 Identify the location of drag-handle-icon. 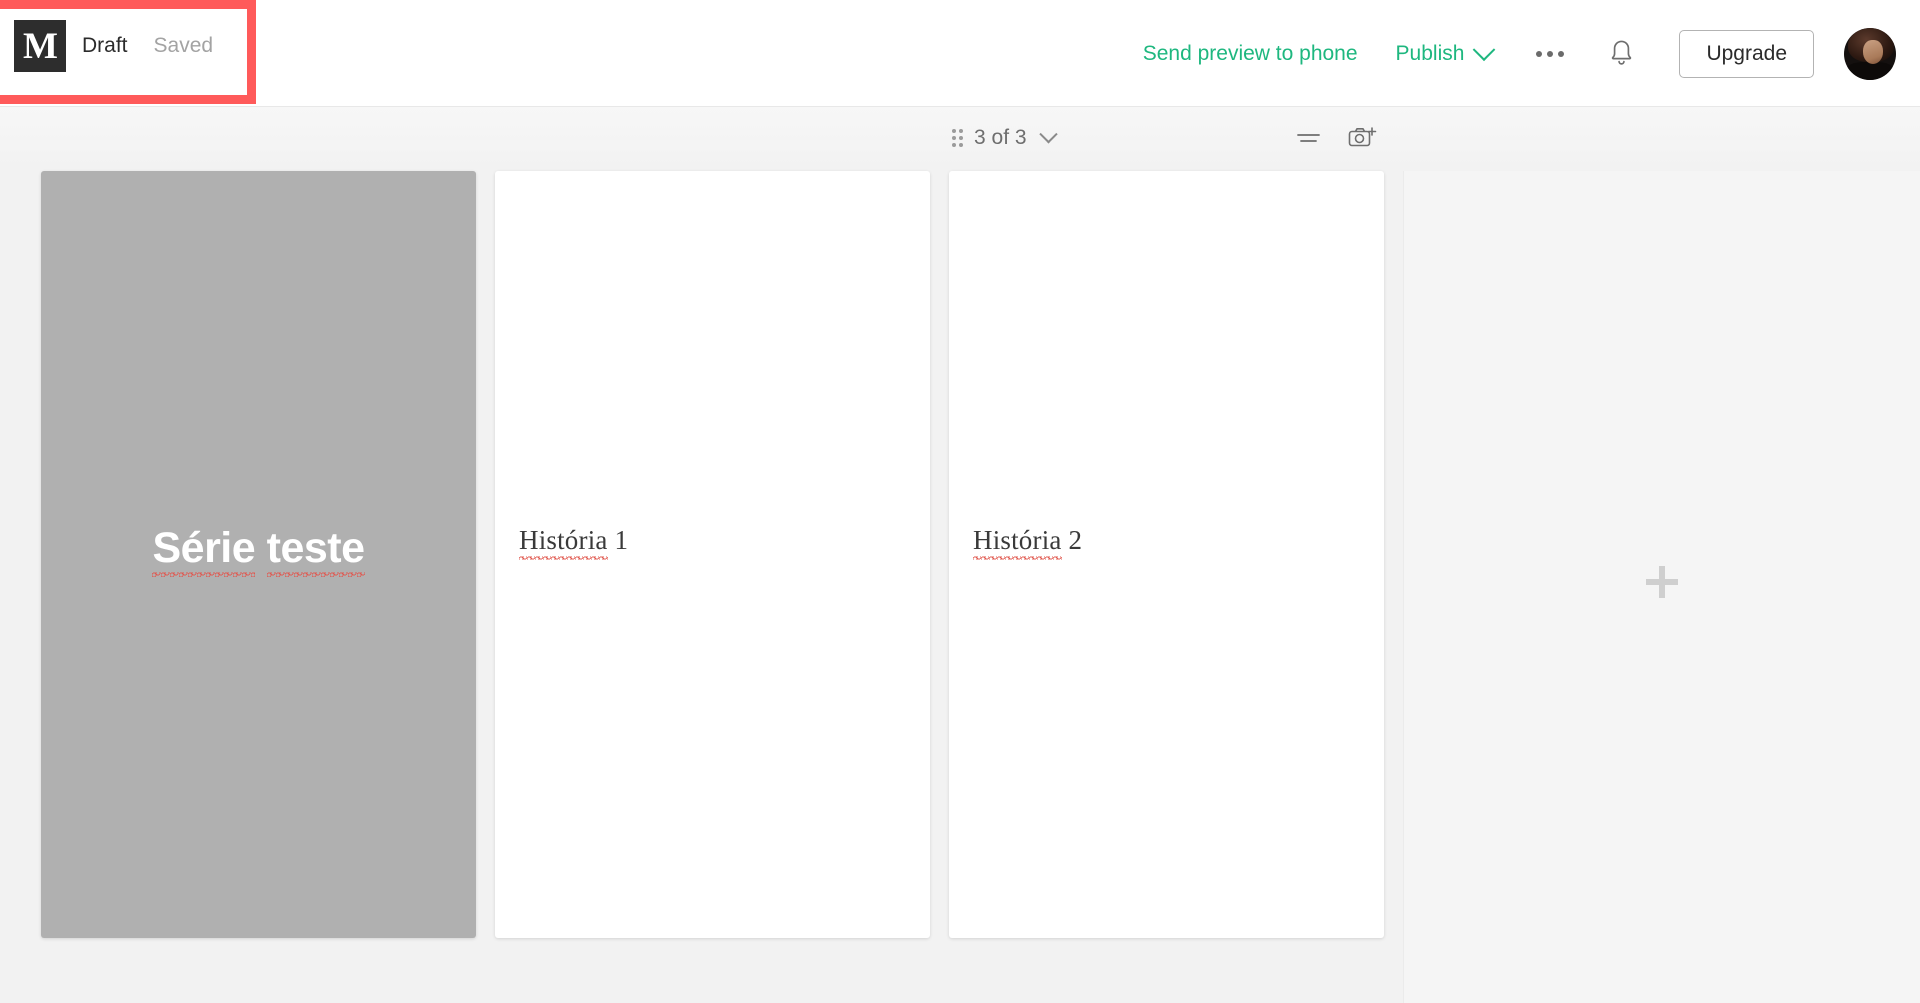
(957, 138).